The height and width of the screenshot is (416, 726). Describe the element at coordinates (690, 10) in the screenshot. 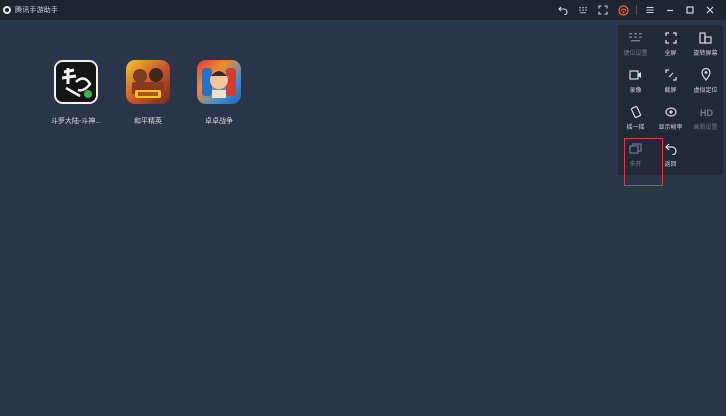

I see `maximize-icon` at that location.